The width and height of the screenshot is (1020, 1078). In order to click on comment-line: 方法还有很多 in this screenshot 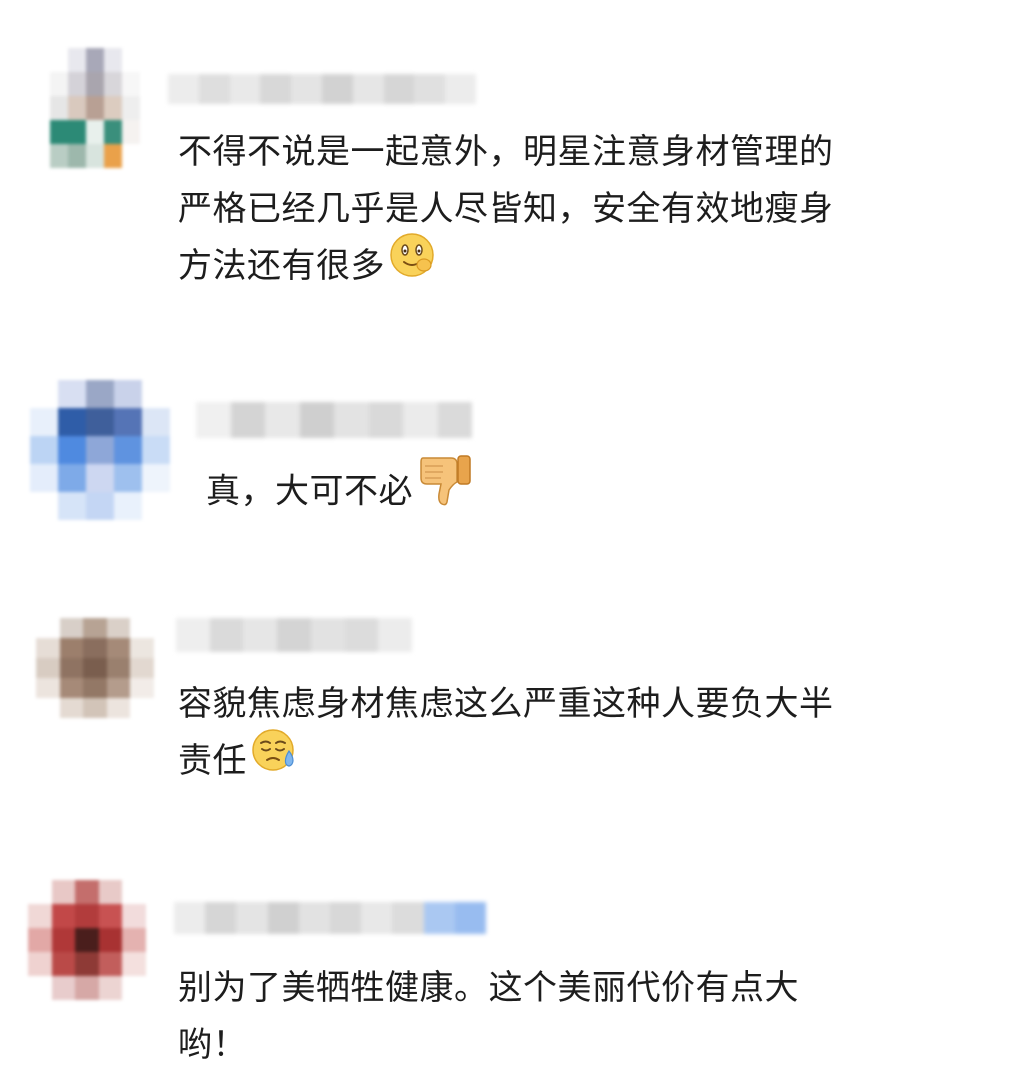, I will do `click(578, 264)`.